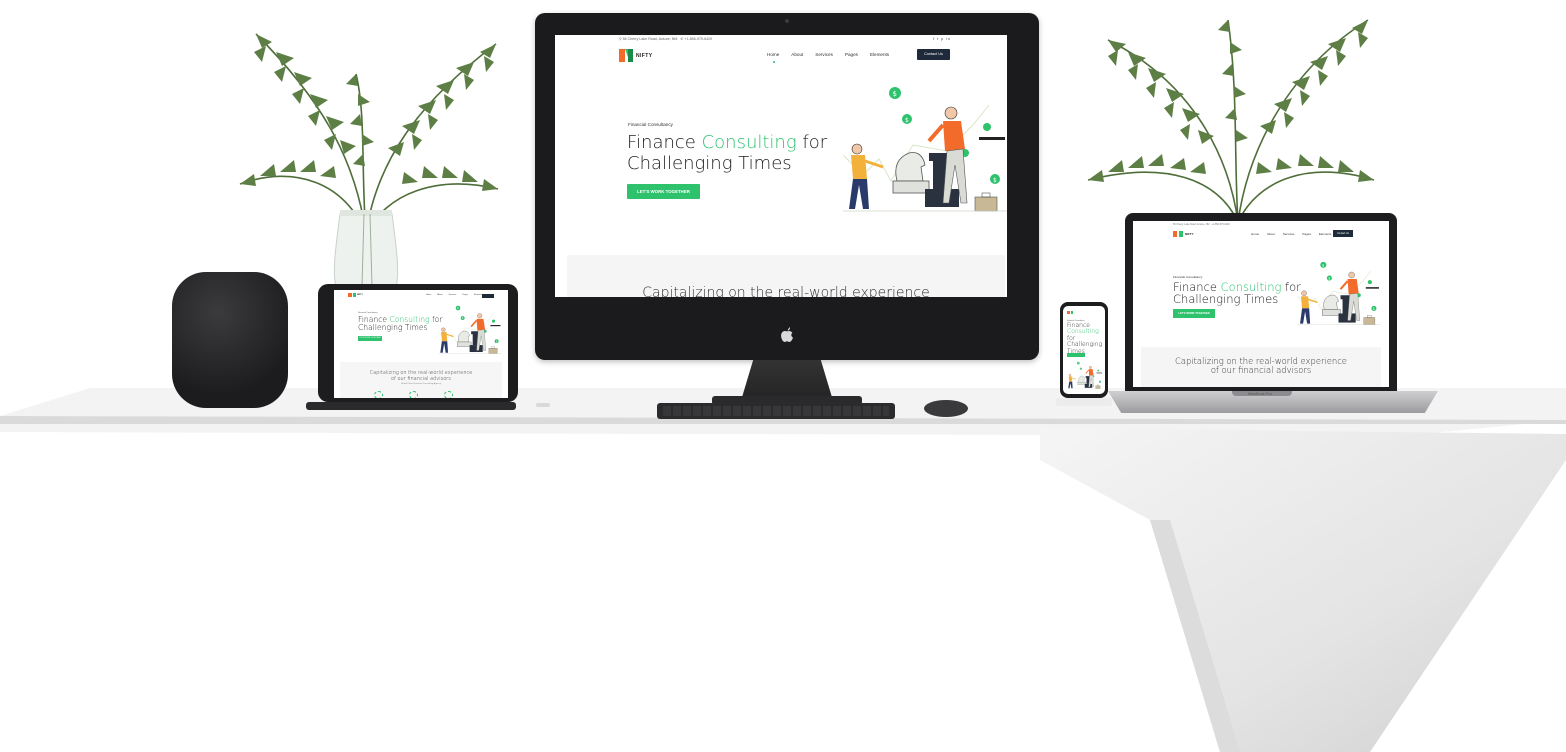 The height and width of the screenshot is (752, 1566). Describe the element at coordinates (400, 323) in the screenshot. I see `tablet-hero-heading: Finance Consulting for Challenging Times` at that location.